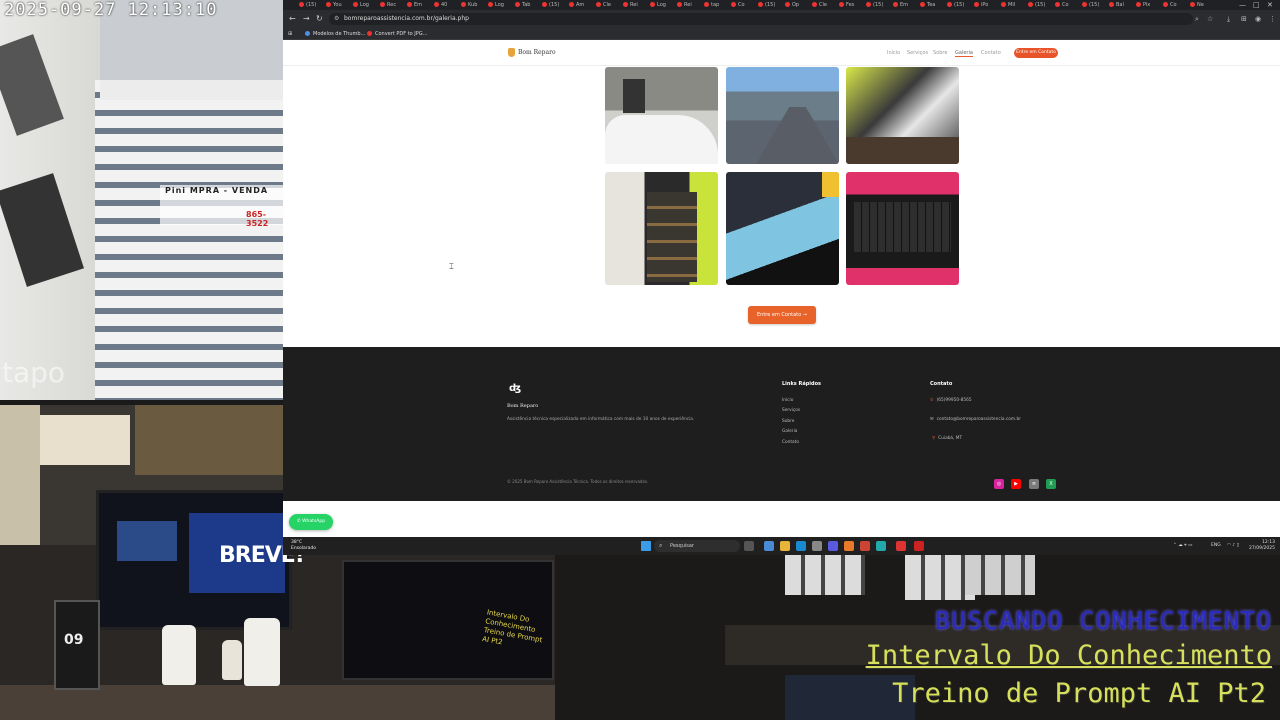 The image size is (1280, 720). I want to click on browser-tab: Tab, so click(522, 5).